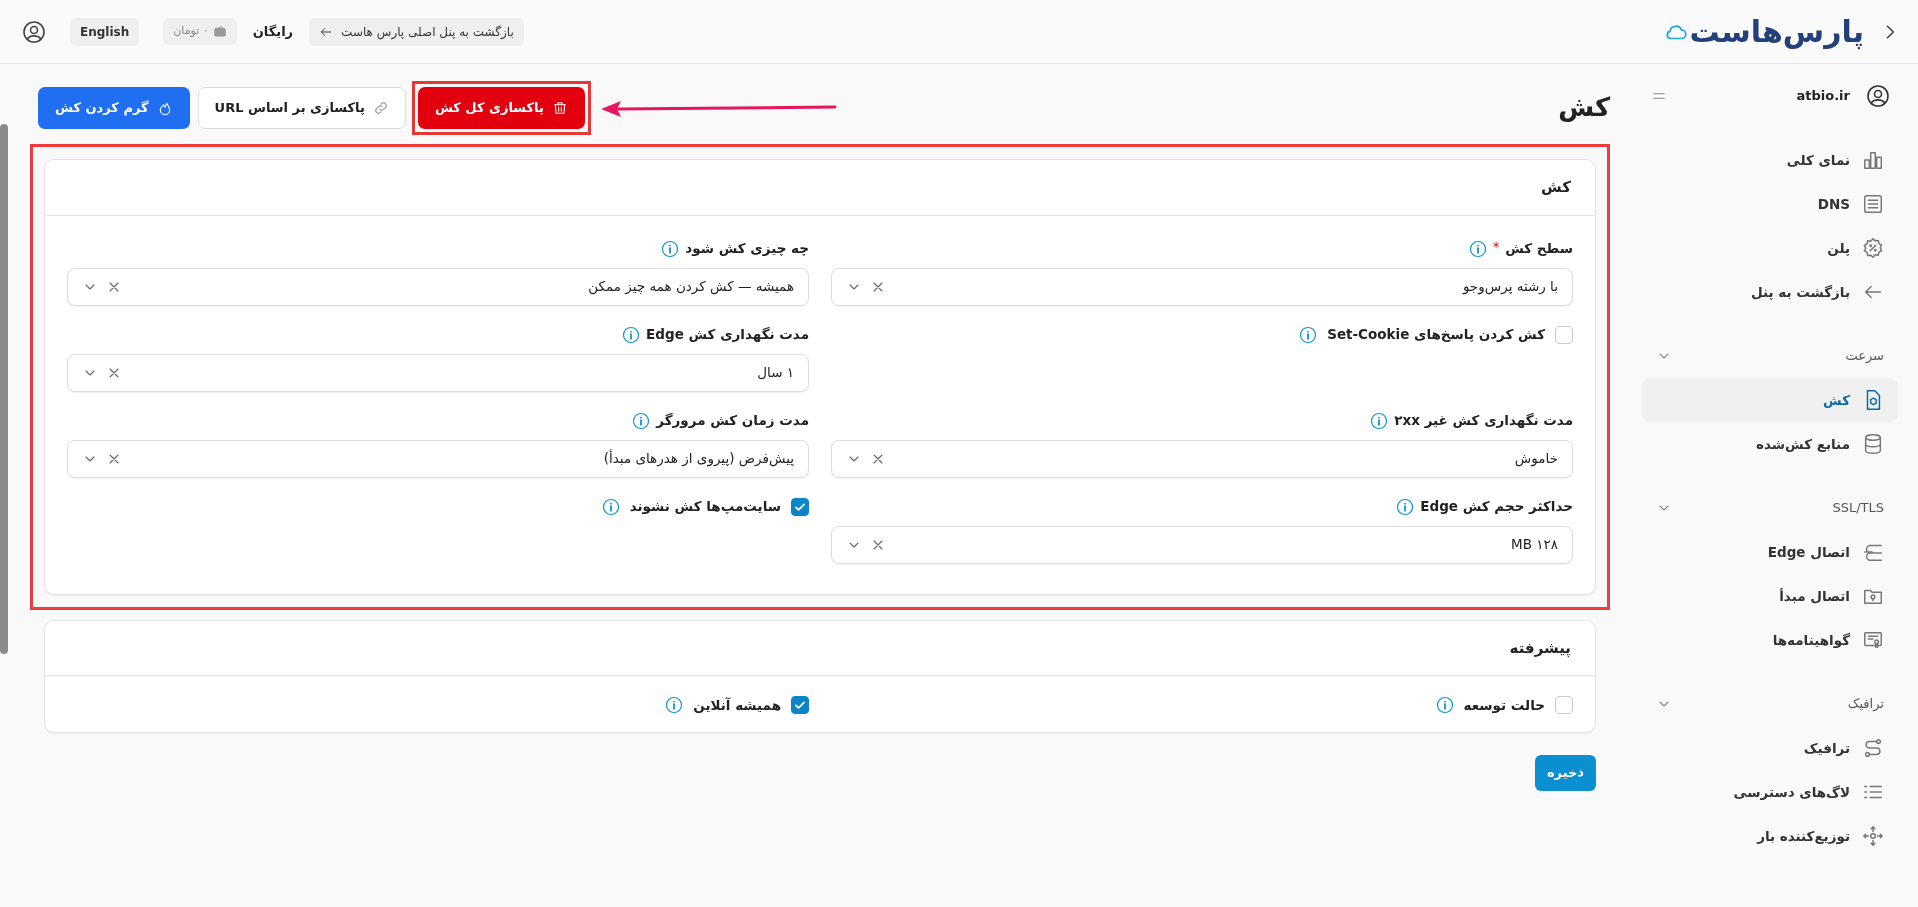  What do you see at coordinates (1865, 704) in the screenshot?
I see `section-heading: ترافیک` at bounding box center [1865, 704].